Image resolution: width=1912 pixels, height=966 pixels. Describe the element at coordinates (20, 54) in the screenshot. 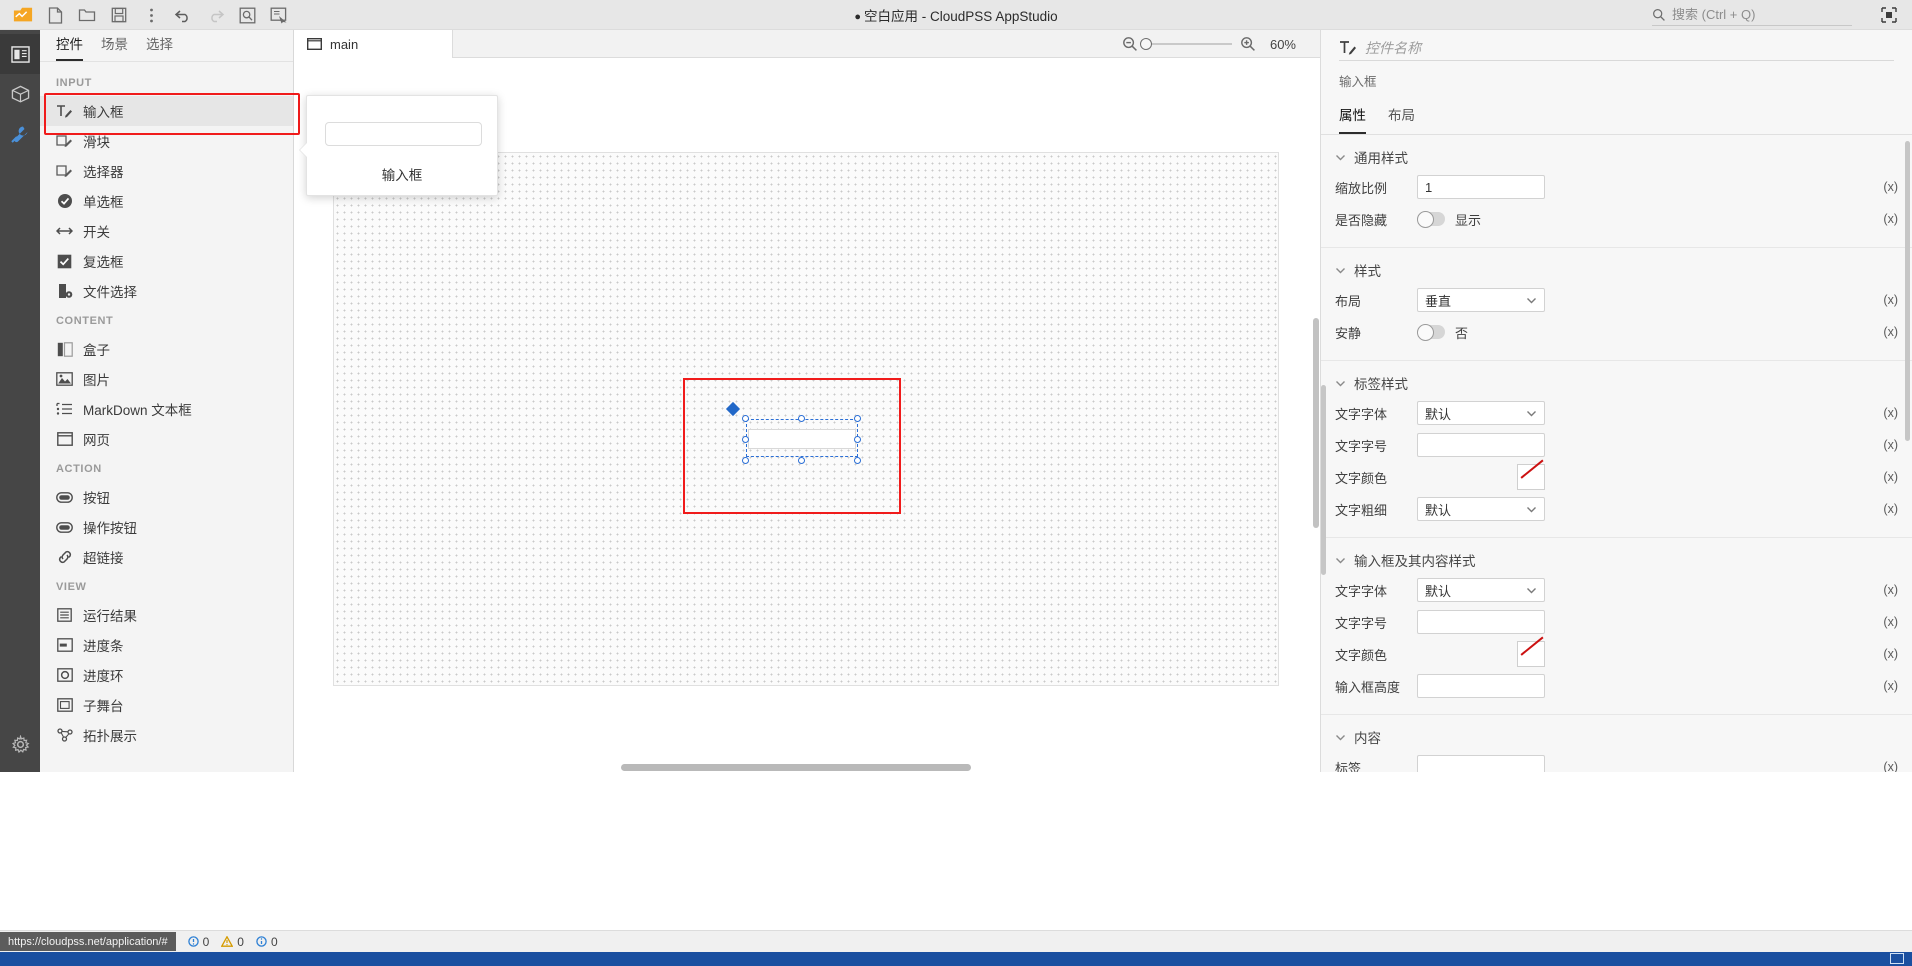

I see `activity-item-layout` at that location.